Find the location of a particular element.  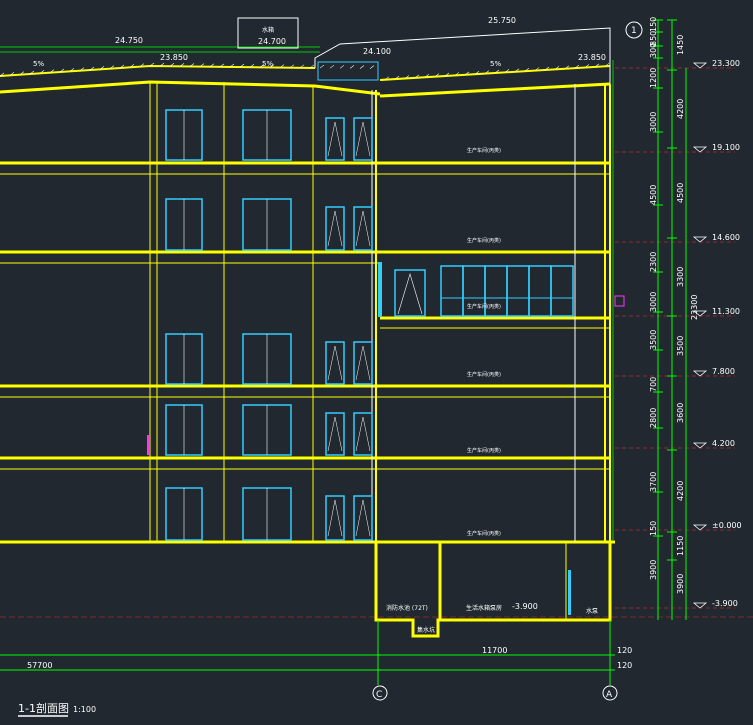

dim-inner: 1200 is located at coordinates (653, 78).